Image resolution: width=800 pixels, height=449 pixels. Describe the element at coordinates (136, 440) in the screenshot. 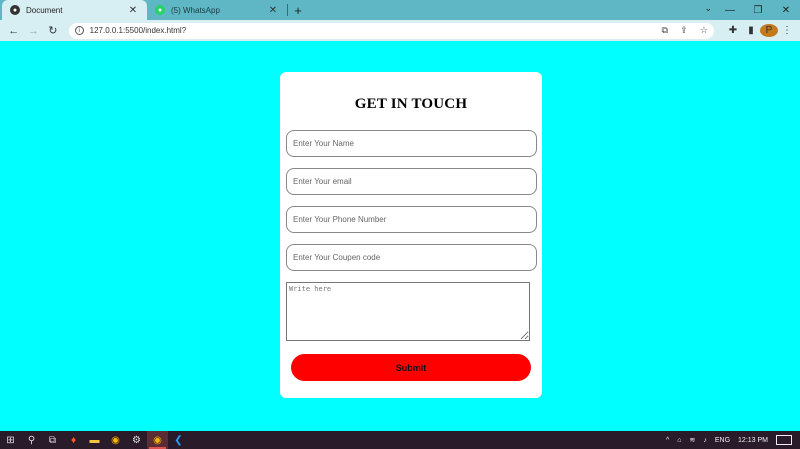

I see `settings-gear-icon: ⚙` at that location.